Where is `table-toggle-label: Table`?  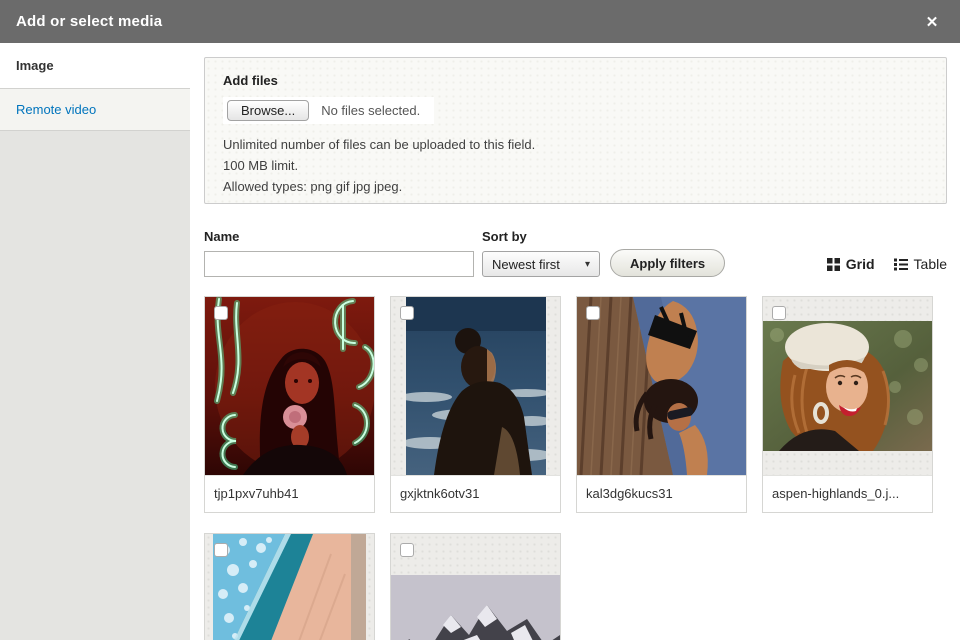
table-toggle-label: Table is located at coordinates (930, 264).